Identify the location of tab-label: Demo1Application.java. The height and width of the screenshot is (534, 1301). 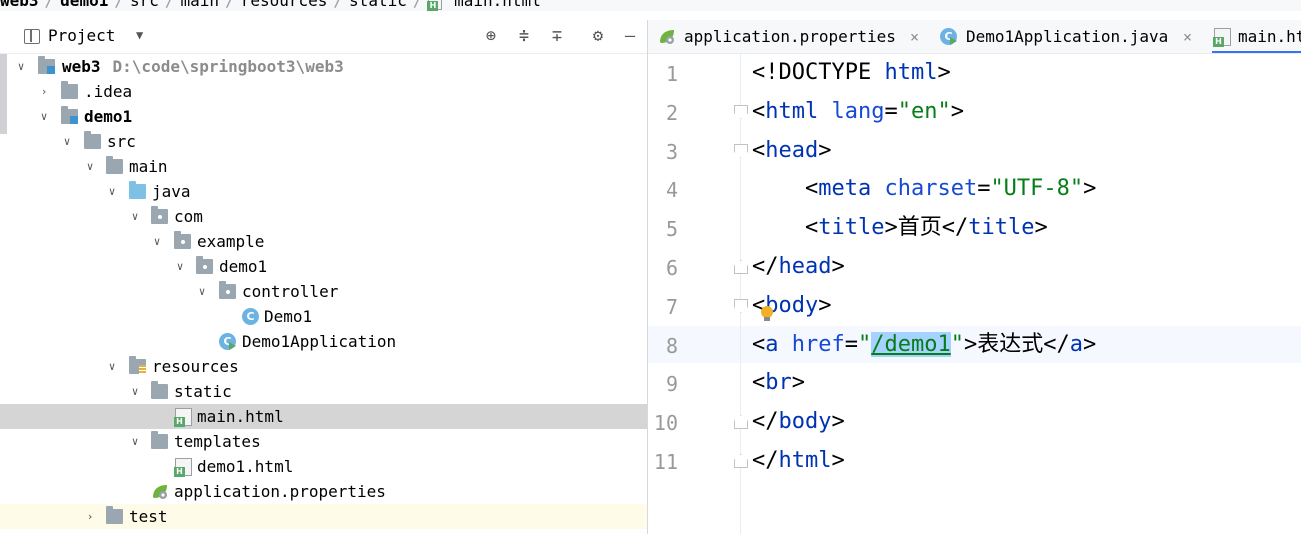
(1067, 36).